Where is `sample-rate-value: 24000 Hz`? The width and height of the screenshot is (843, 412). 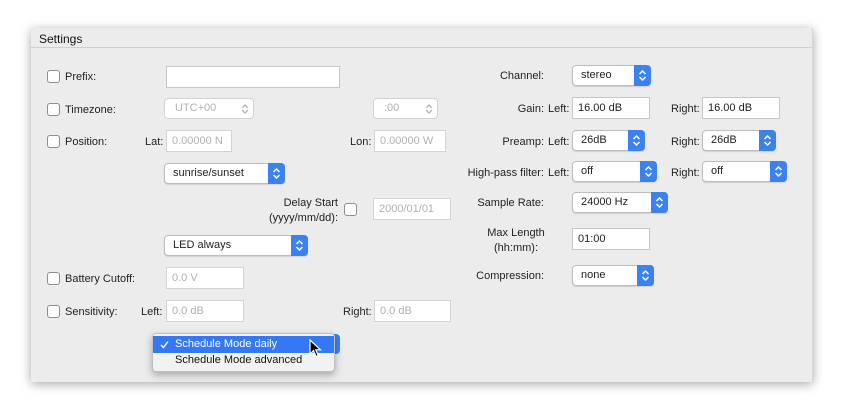 sample-rate-value: 24000 Hz is located at coordinates (605, 202).